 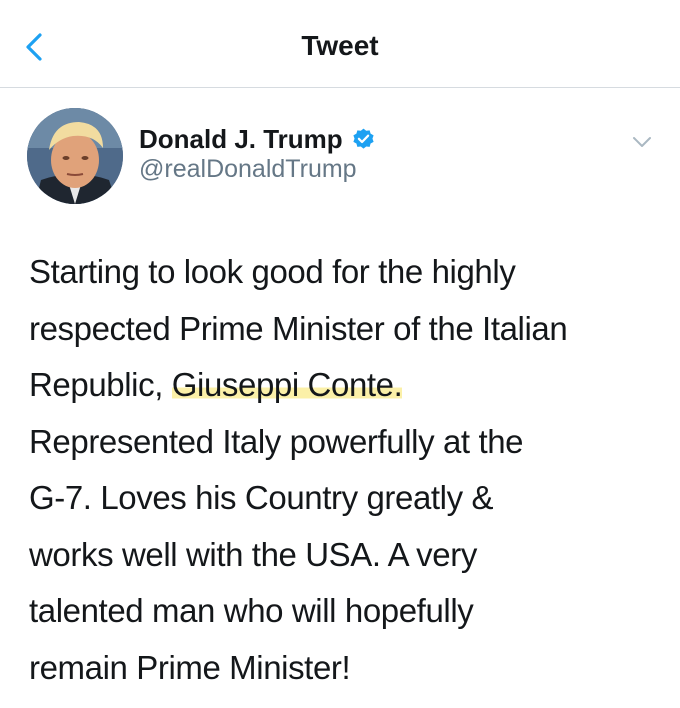 I want to click on page-title: Tweet, so click(x=340, y=45).